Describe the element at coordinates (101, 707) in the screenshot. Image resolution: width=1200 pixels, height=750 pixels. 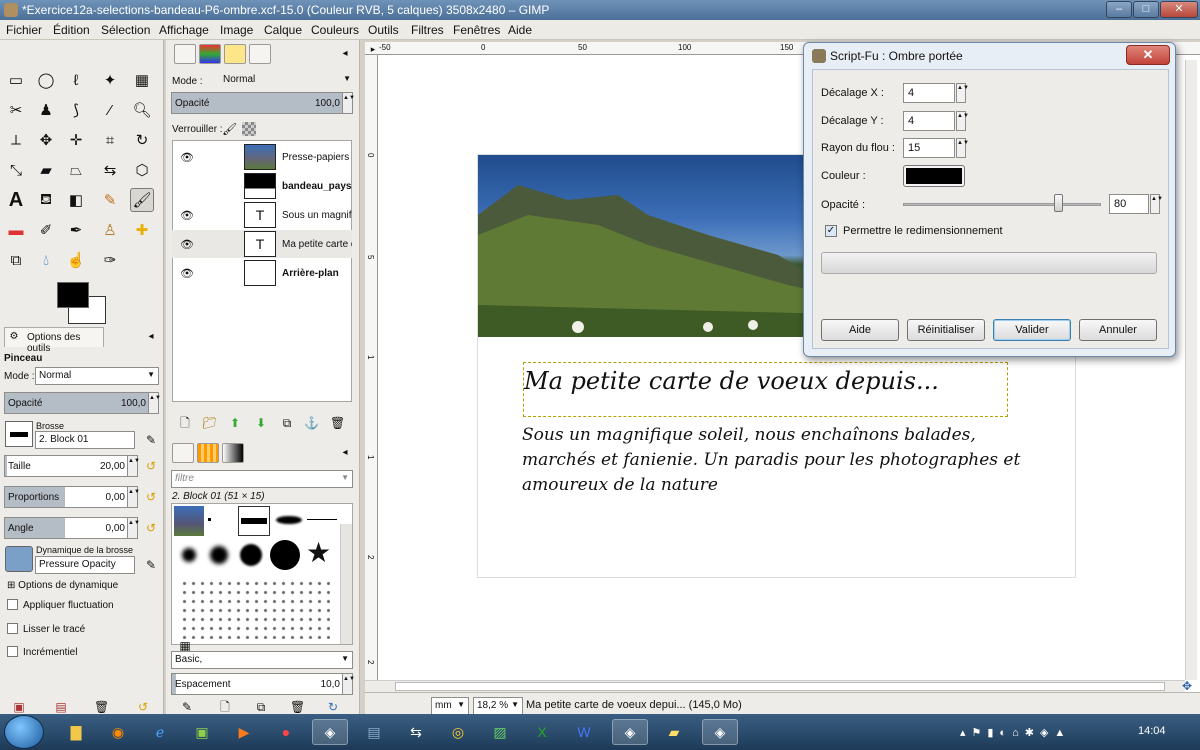
I see `delete-options-icon: 🗑︎` at that location.